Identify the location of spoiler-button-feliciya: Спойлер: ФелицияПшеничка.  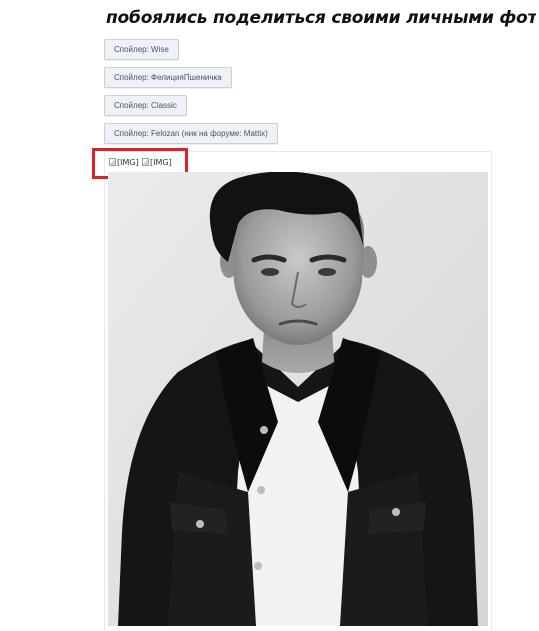
(168, 77).